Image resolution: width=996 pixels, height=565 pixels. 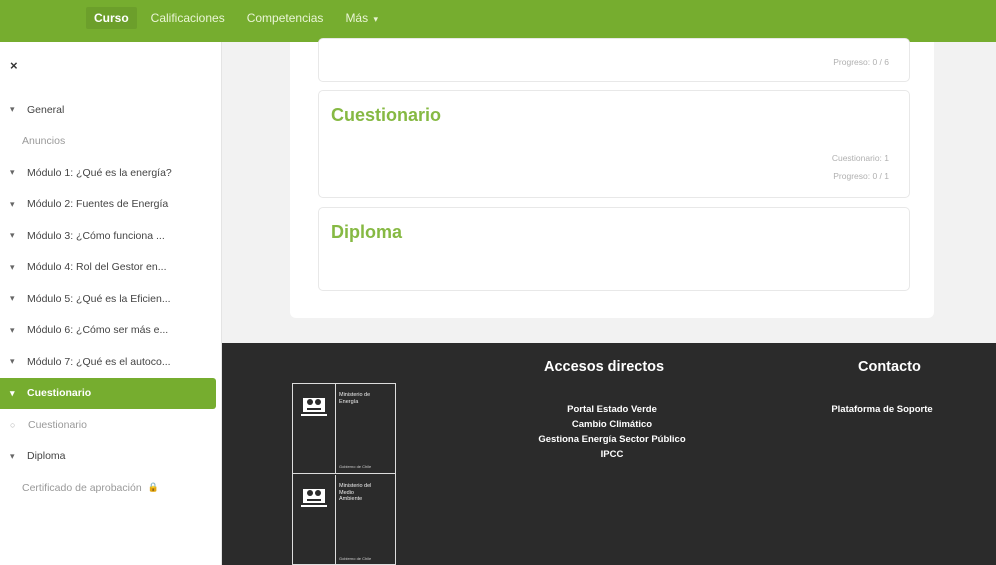 What do you see at coordinates (13, 424) in the screenshot?
I see `incomplete-circle-icon: ○` at bounding box center [13, 424].